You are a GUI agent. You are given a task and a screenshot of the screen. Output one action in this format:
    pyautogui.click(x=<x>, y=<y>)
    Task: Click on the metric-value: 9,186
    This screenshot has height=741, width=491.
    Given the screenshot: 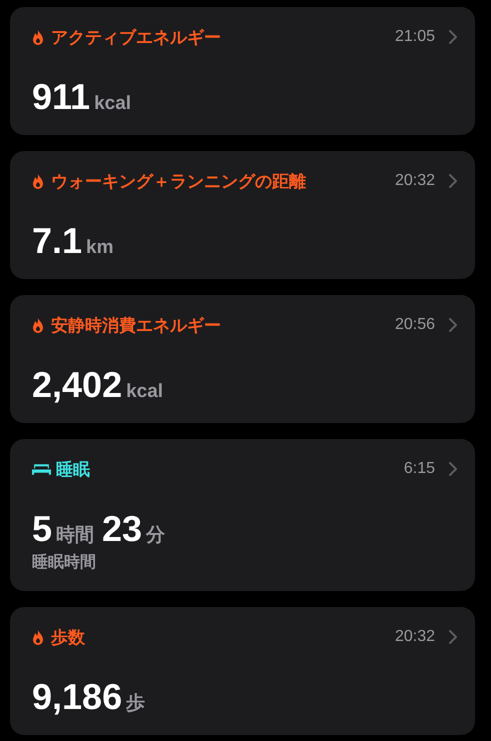 What is the action you would take?
    pyautogui.click(x=77, y=697)
    